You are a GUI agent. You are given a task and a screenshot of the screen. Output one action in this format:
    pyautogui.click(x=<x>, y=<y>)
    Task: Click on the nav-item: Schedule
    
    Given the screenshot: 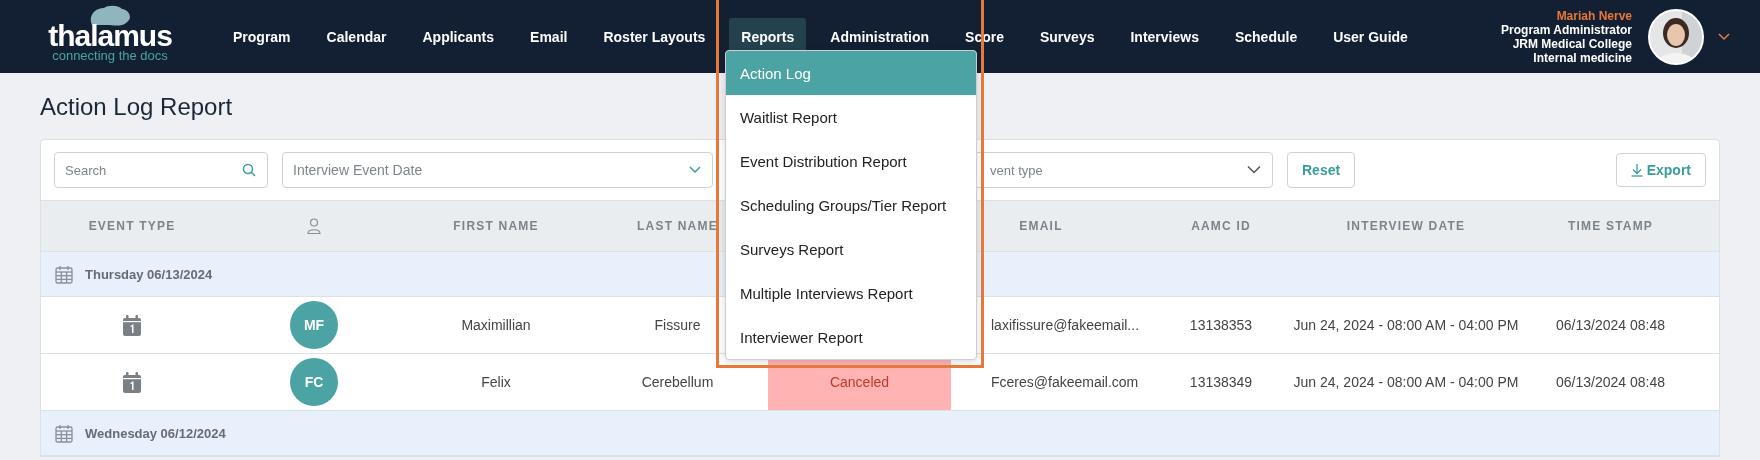 What is the action you would take?
    pyautogui.click(x=1266, y=36)
    